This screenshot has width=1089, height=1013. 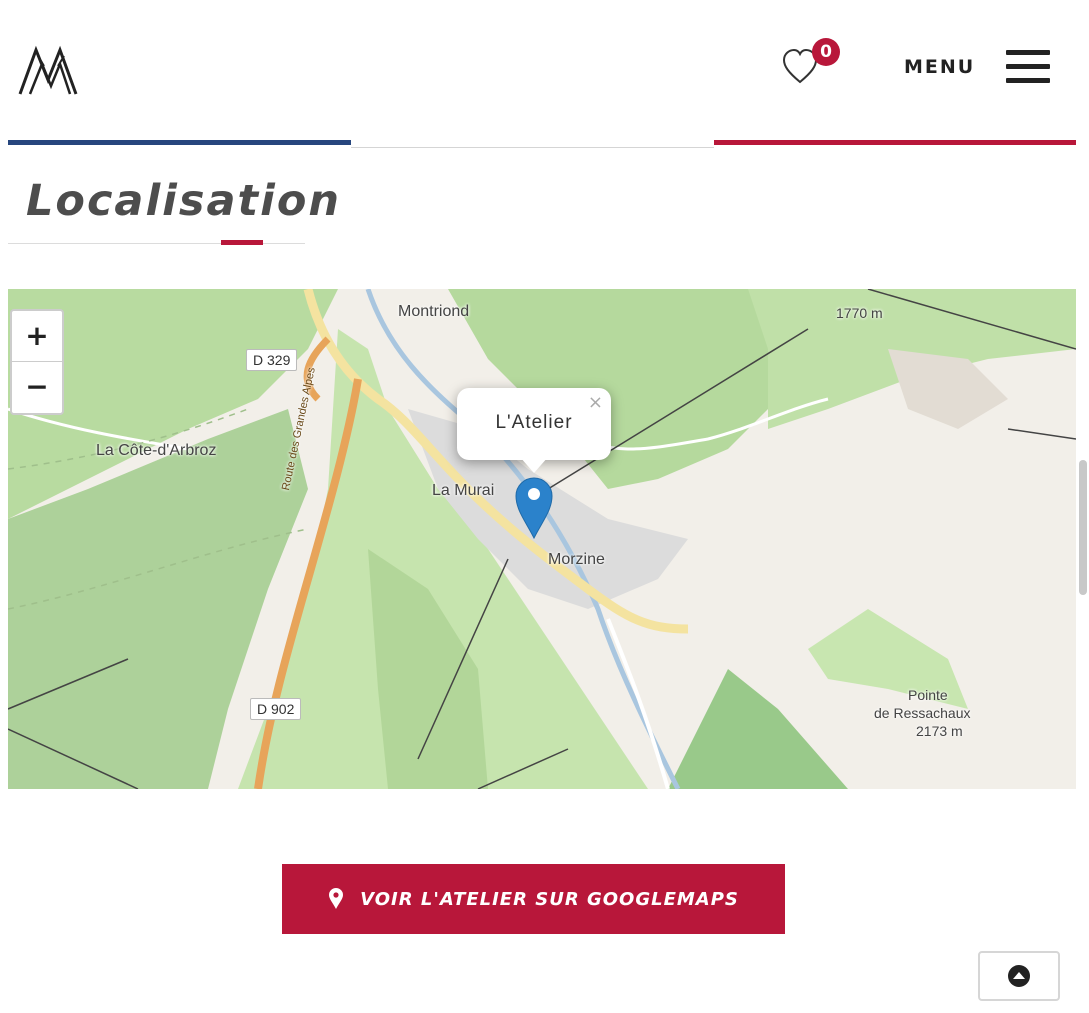 What do you see at coordinates (859, 313) in the screenshot?
I see `map-label-altitude: 1770 m` at bounding box center [859, 313].